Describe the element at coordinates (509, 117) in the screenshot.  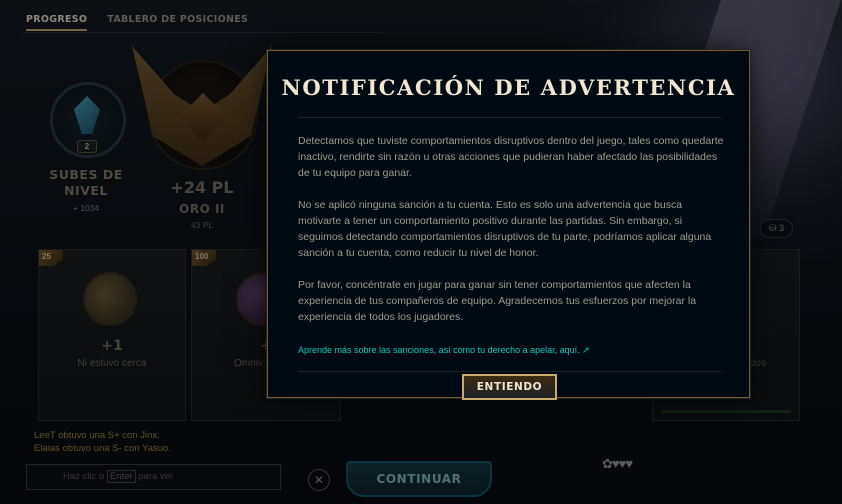
I see `modal-divider` at that location.